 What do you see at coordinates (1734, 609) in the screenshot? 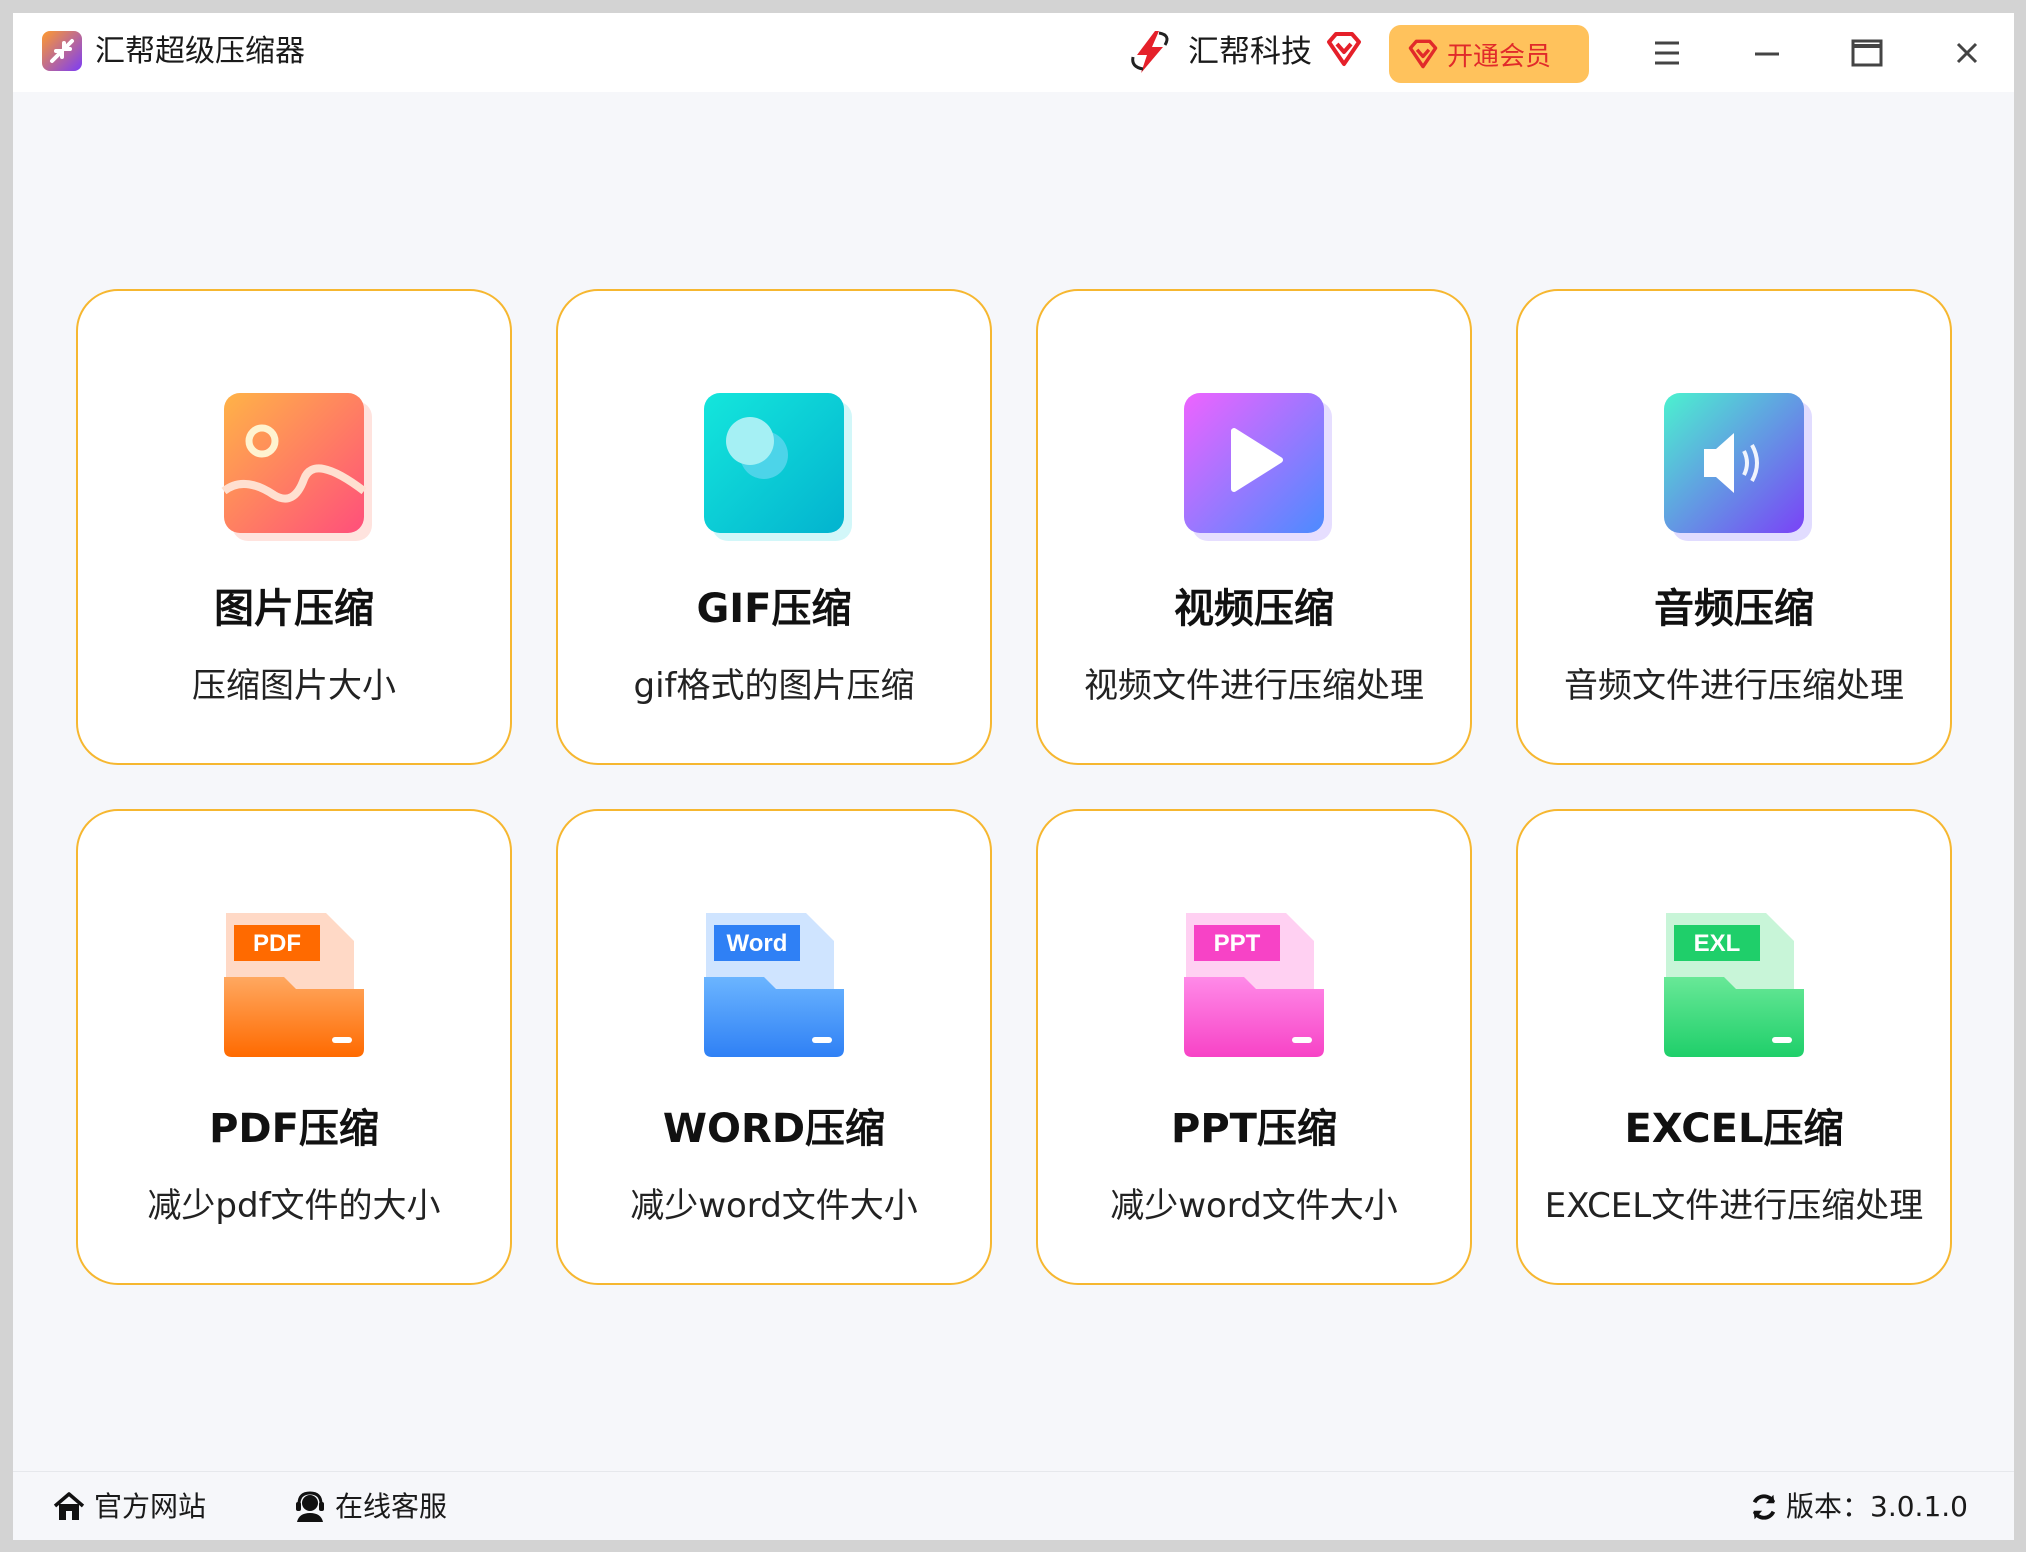
I see `card-title: 音频压缩` at bounding box center [1734, 609].